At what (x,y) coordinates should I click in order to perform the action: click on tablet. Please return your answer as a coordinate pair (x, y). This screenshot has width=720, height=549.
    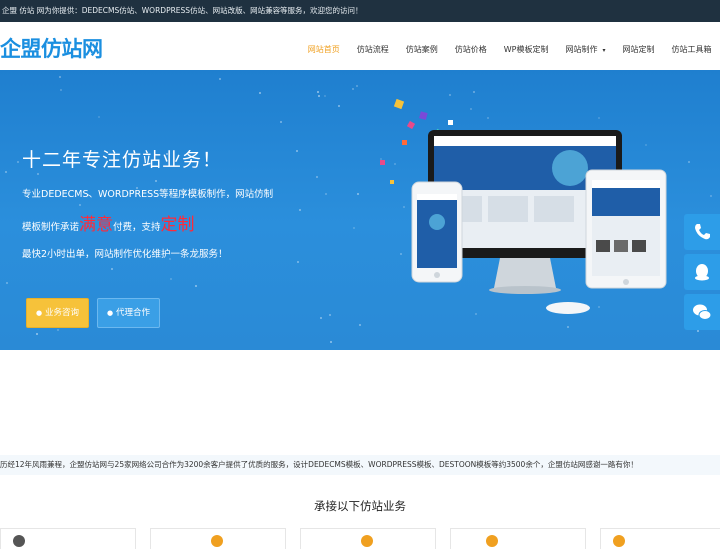
    Looking at the image, I should click on (626, 229).